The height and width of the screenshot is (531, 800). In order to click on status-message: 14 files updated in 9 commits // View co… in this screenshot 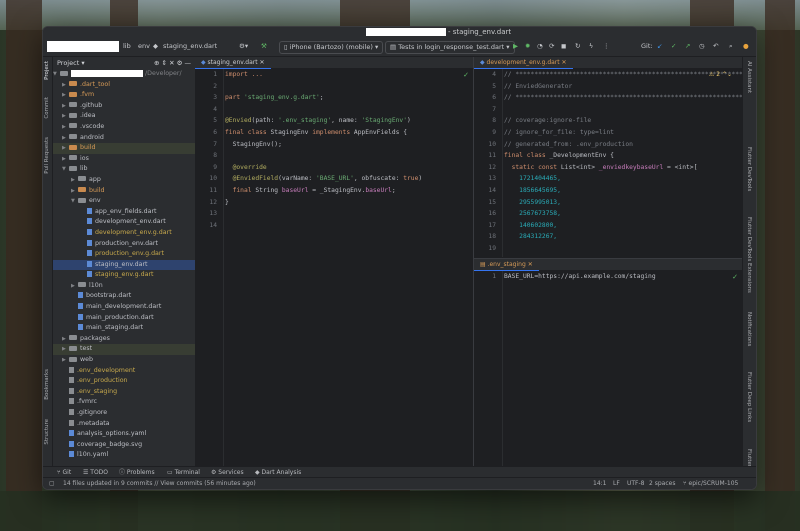, I will do `click(159, 483)`.